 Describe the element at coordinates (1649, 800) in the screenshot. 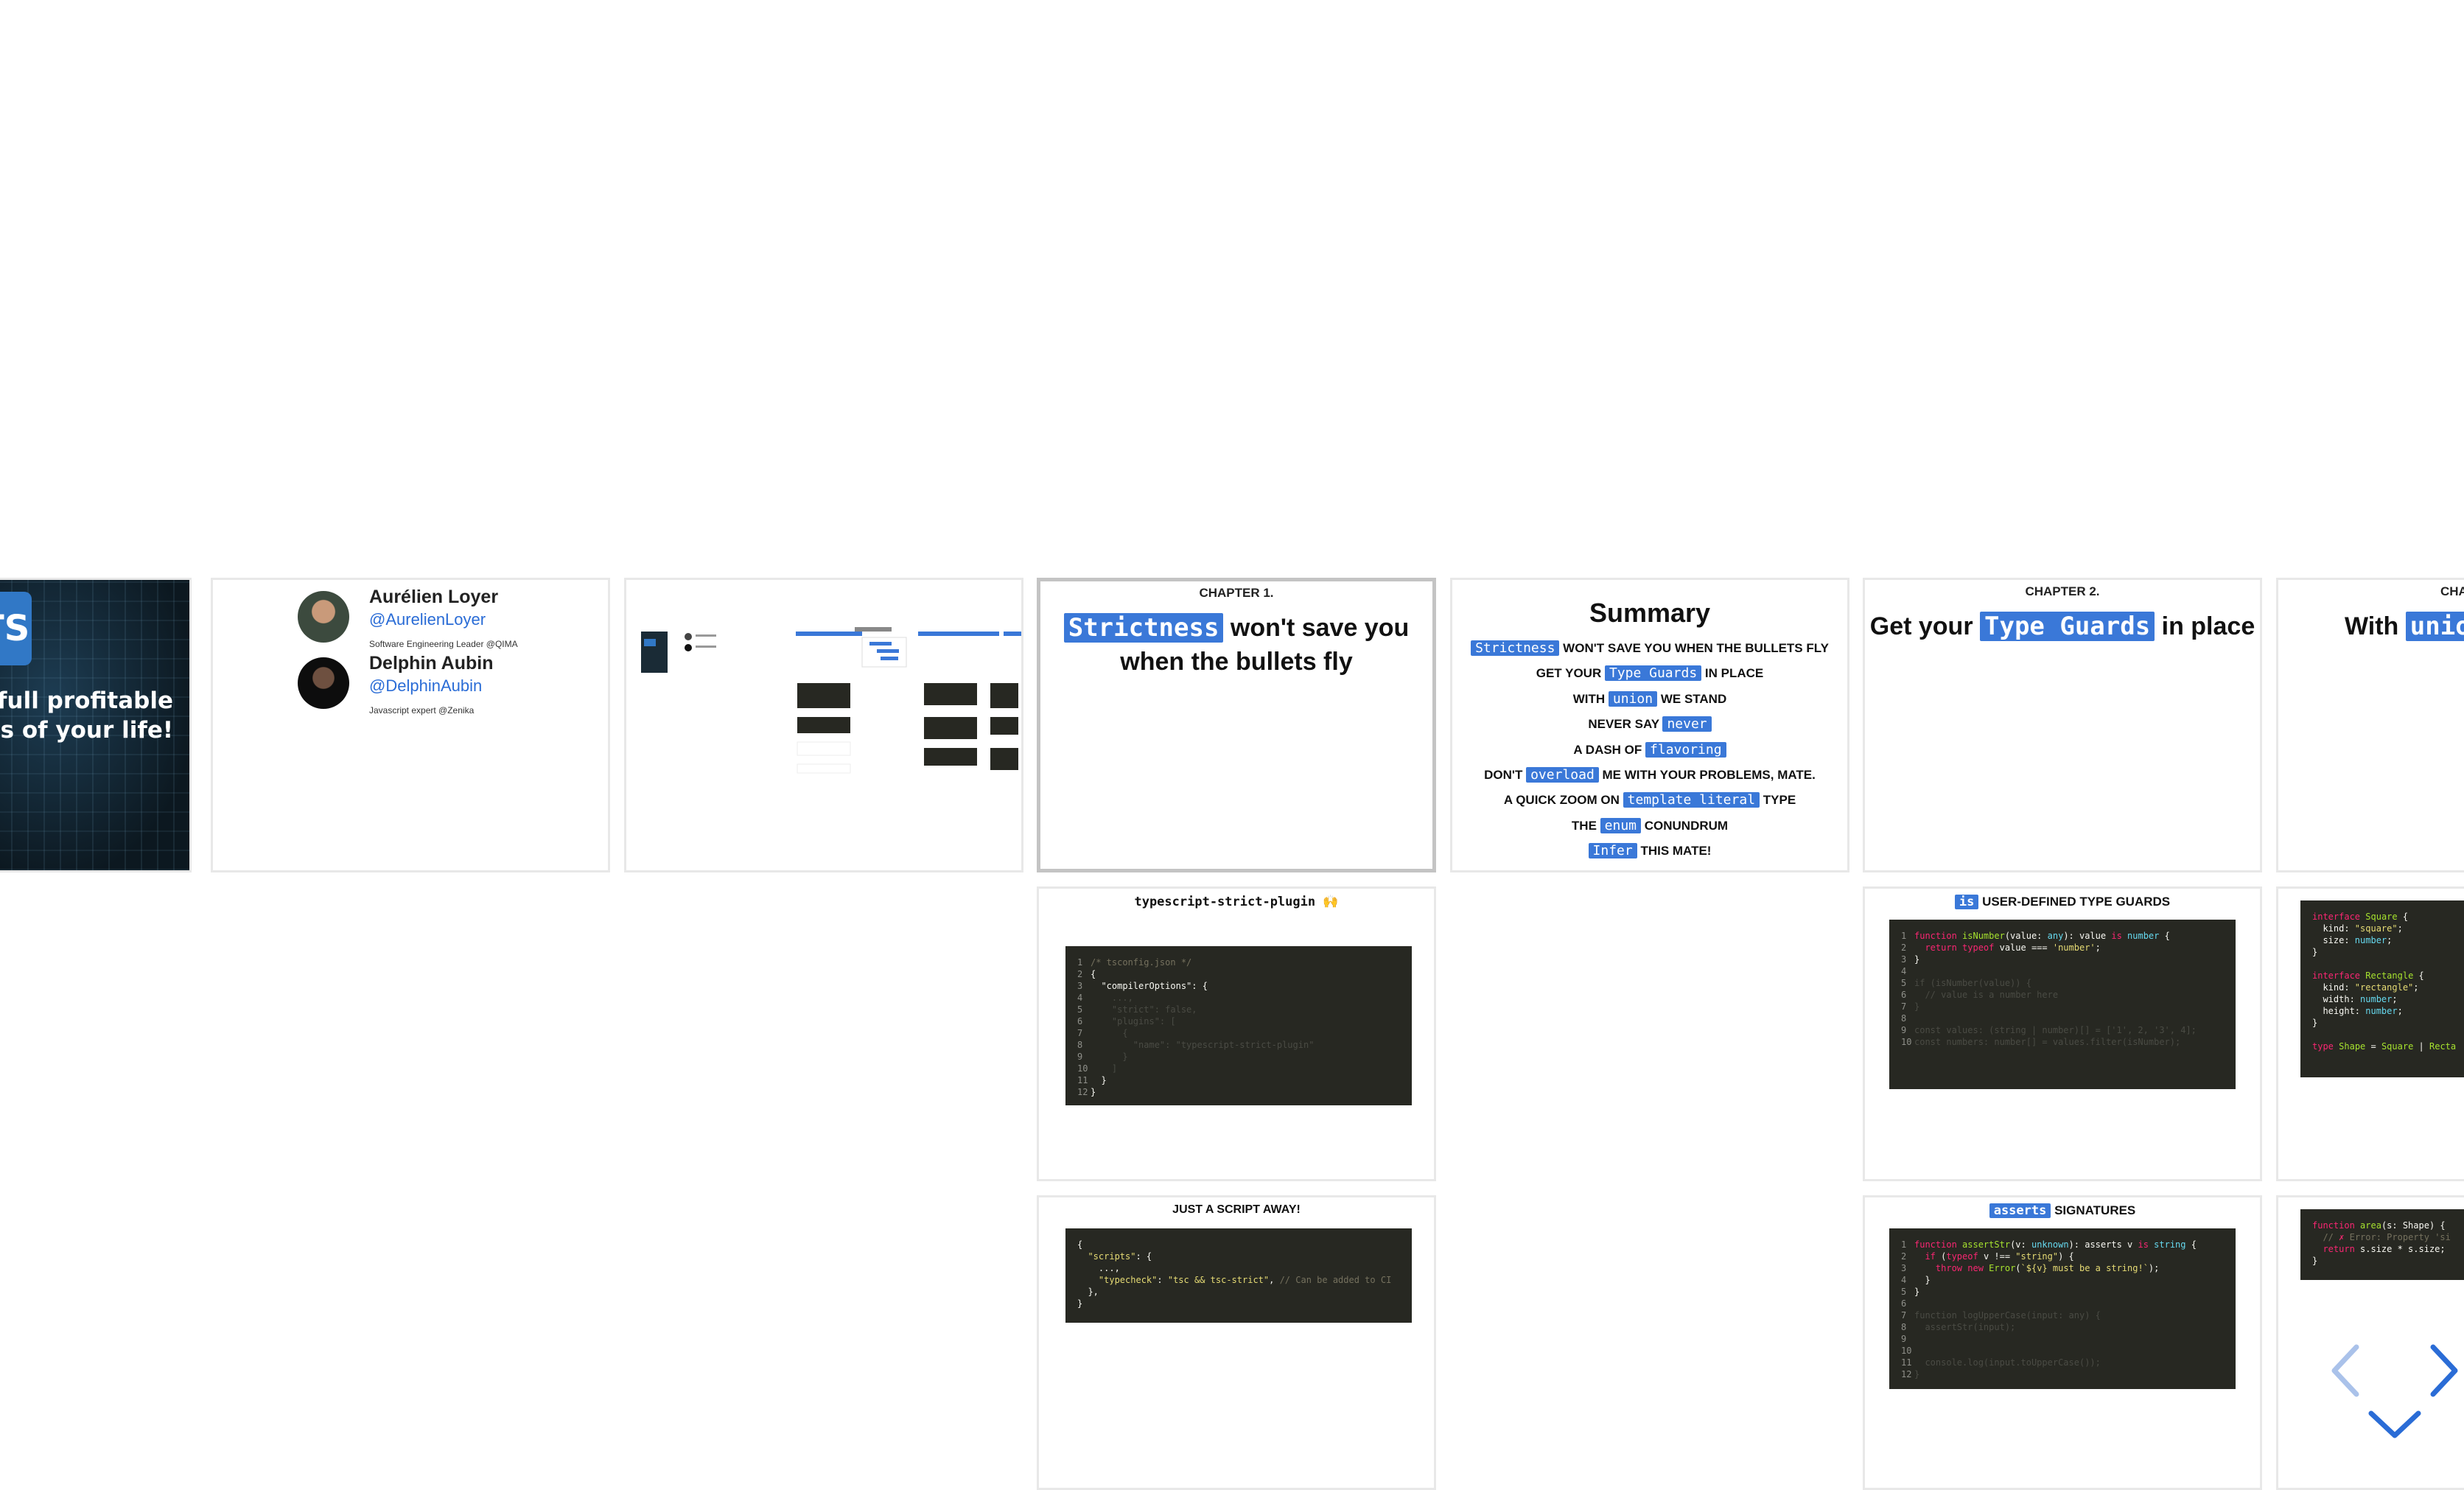

I see `summary-item: A QUICK ZOOM ON template literal TYPE` at that location.